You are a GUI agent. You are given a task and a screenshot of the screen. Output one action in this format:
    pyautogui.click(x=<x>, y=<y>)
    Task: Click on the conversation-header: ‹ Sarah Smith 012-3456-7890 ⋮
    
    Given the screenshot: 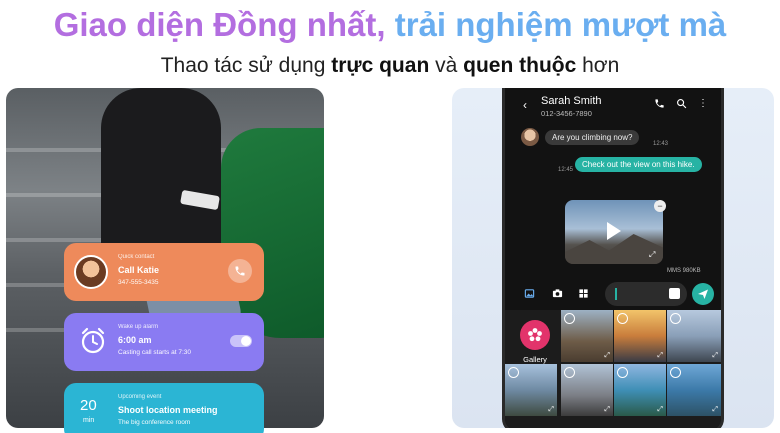 What is the action you would take?
    pyautogui.click(x=613, y=106)
    